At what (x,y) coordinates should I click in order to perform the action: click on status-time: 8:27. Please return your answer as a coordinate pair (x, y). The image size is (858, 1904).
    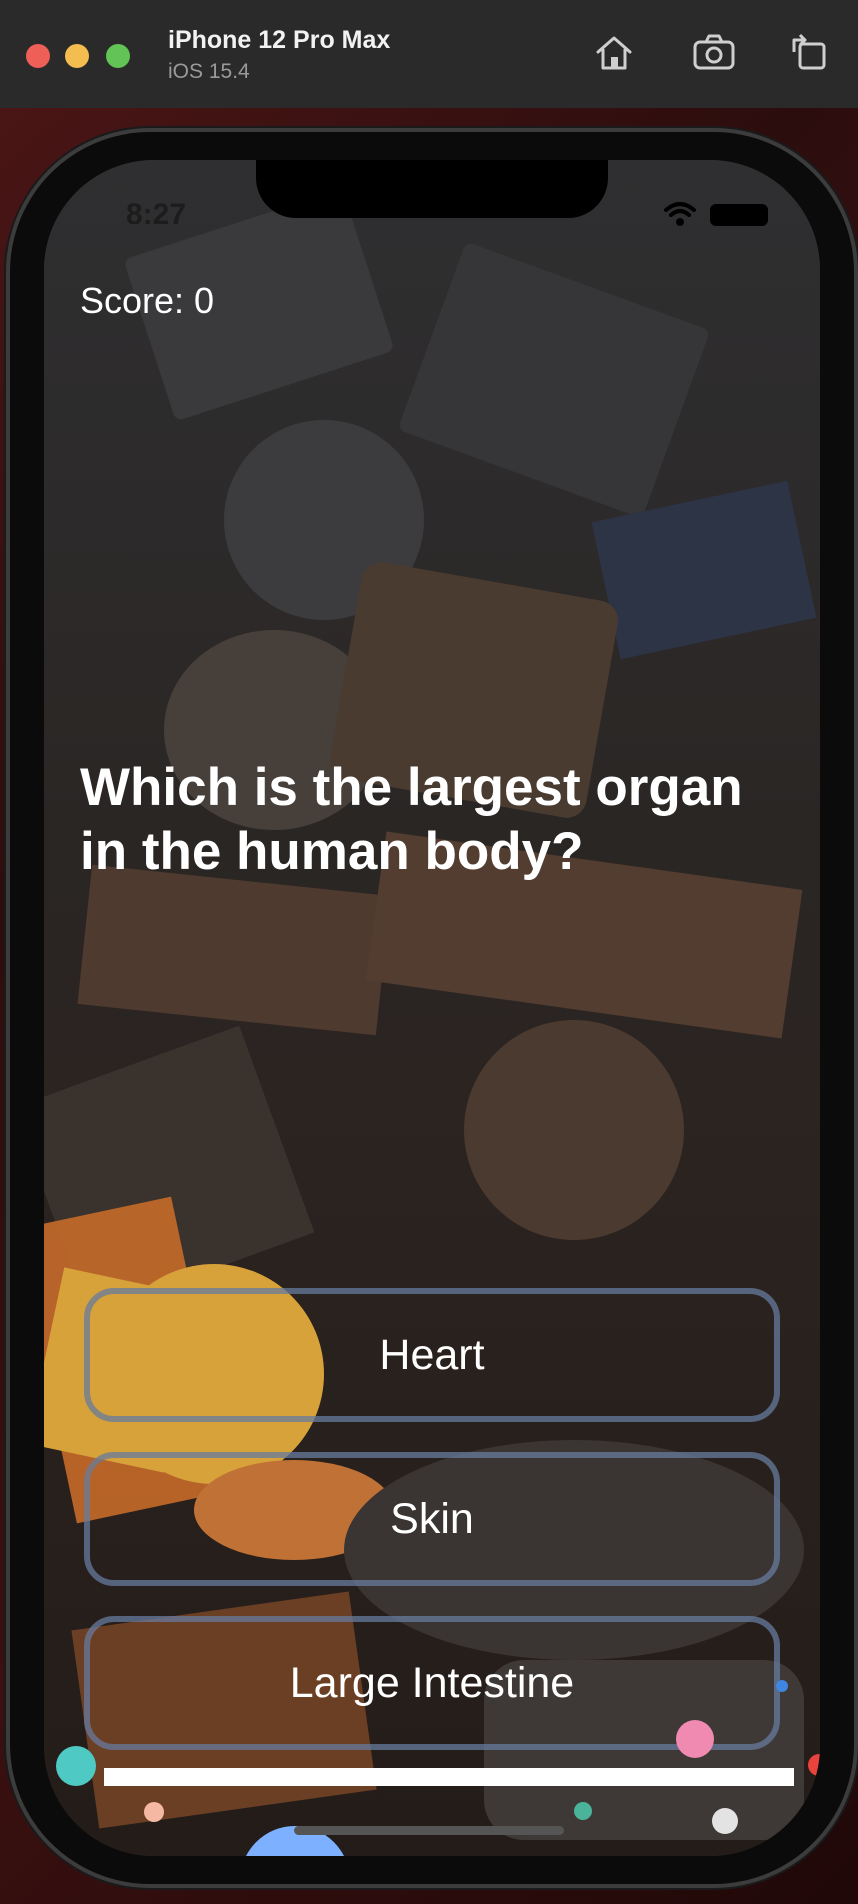
    Looking at the image, I should click on (156, 214).